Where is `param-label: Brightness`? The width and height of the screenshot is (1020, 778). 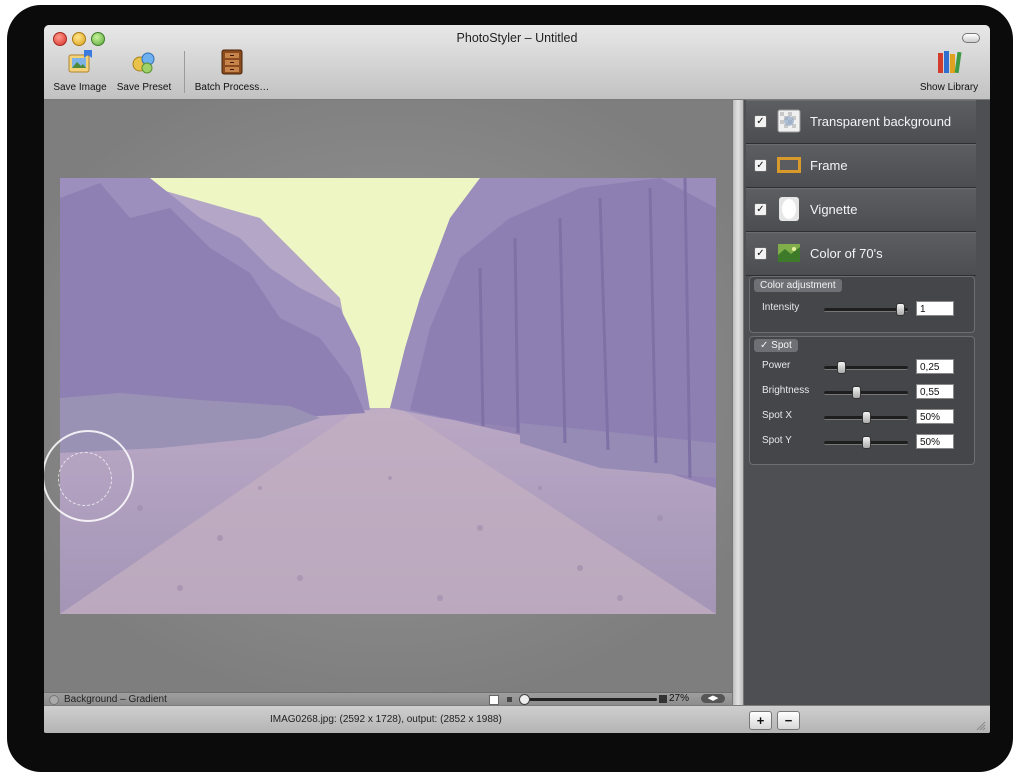 param-label: Brightness is located at coordinates (786, 390).